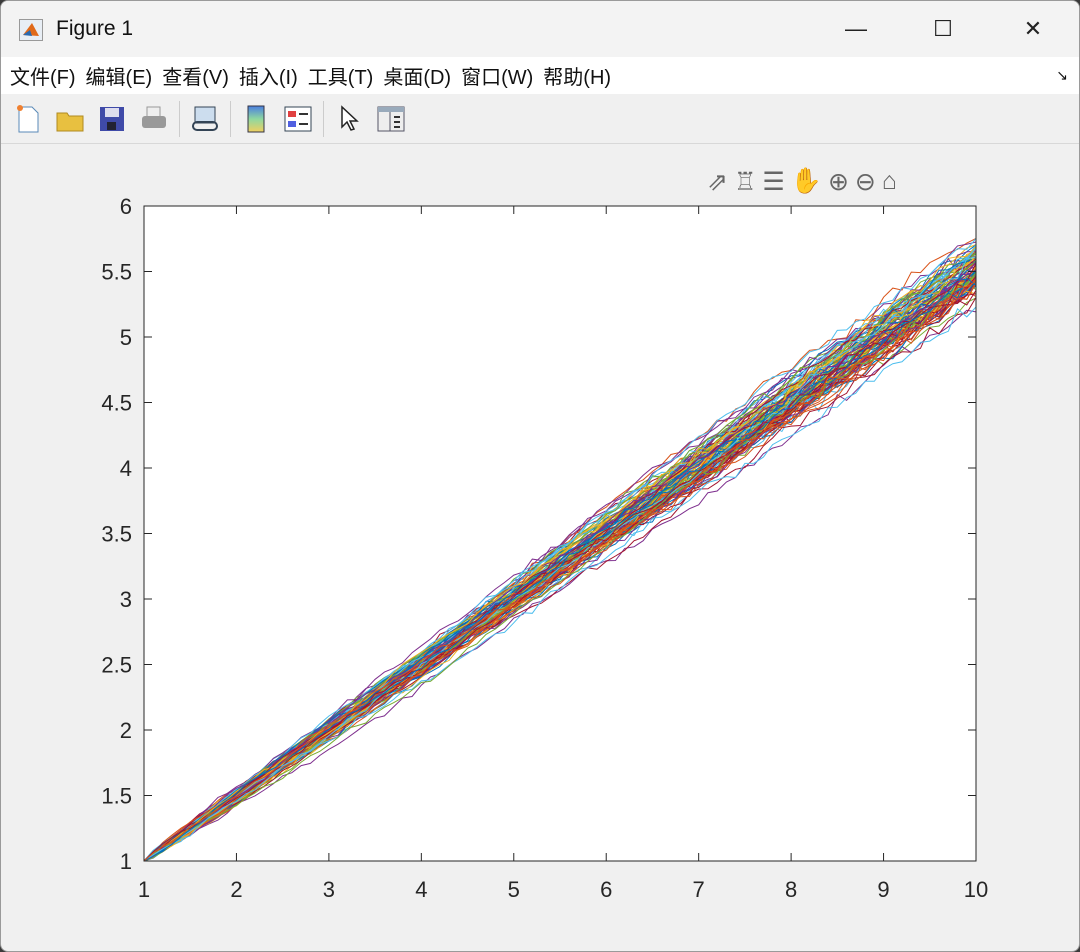 Image resolution: width=1080 pixels, height=952 pixels. I want to click on x-tick-label: 8, so click(791, 889).